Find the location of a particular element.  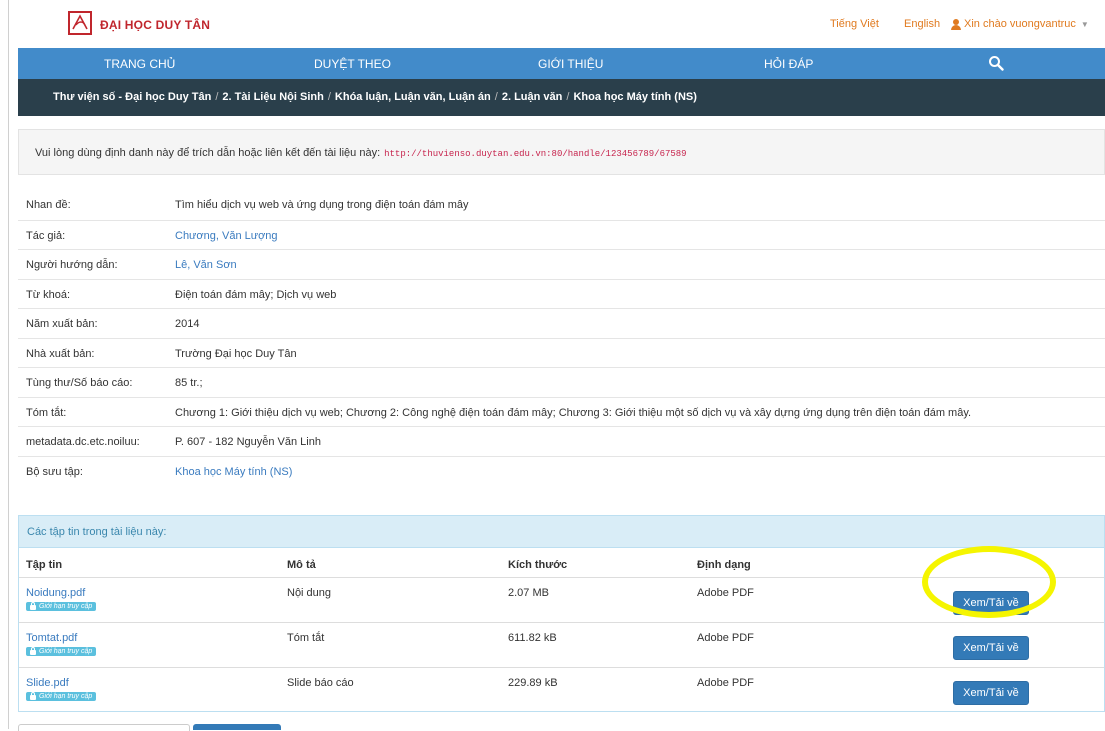

metadata-row: Tác giả: Chương, Văn Lượng is located at coordinates (561, 234).